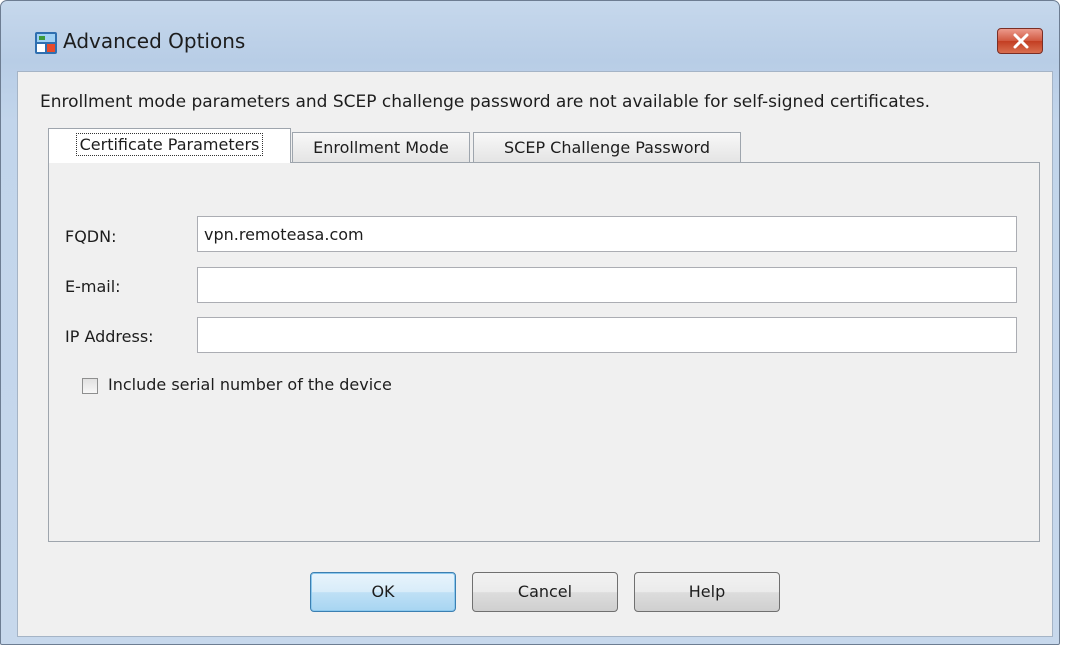 Image resolution: width=1067 pixels, height=648 pixels. Describe the element at coordinates (545, 592) in the screenshot. I see `cancel-button: Cancel` at that location.